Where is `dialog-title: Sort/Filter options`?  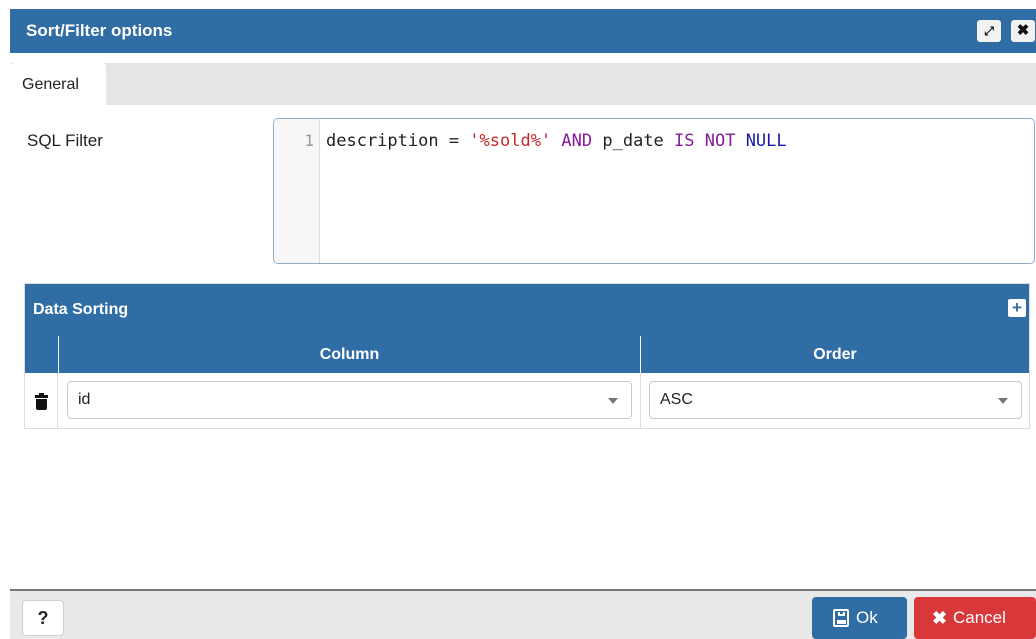 dialog-title: Sort/Filter options is located at coordinates (99, 30).